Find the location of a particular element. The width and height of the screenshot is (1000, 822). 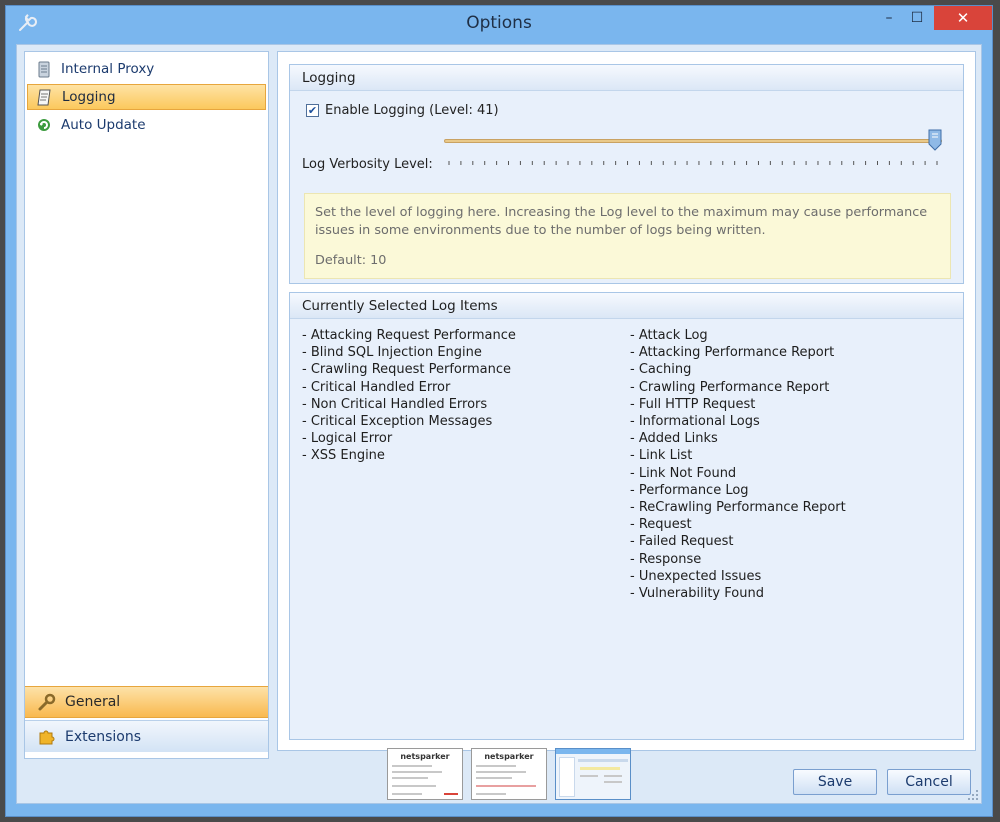

update-icon is located at coordinates (44, 125).